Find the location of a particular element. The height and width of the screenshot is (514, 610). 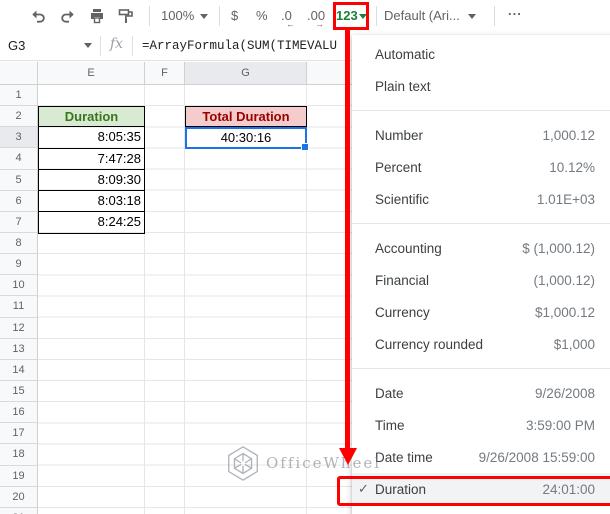

format-currency-button: $ is located at coordinates (234, 15).